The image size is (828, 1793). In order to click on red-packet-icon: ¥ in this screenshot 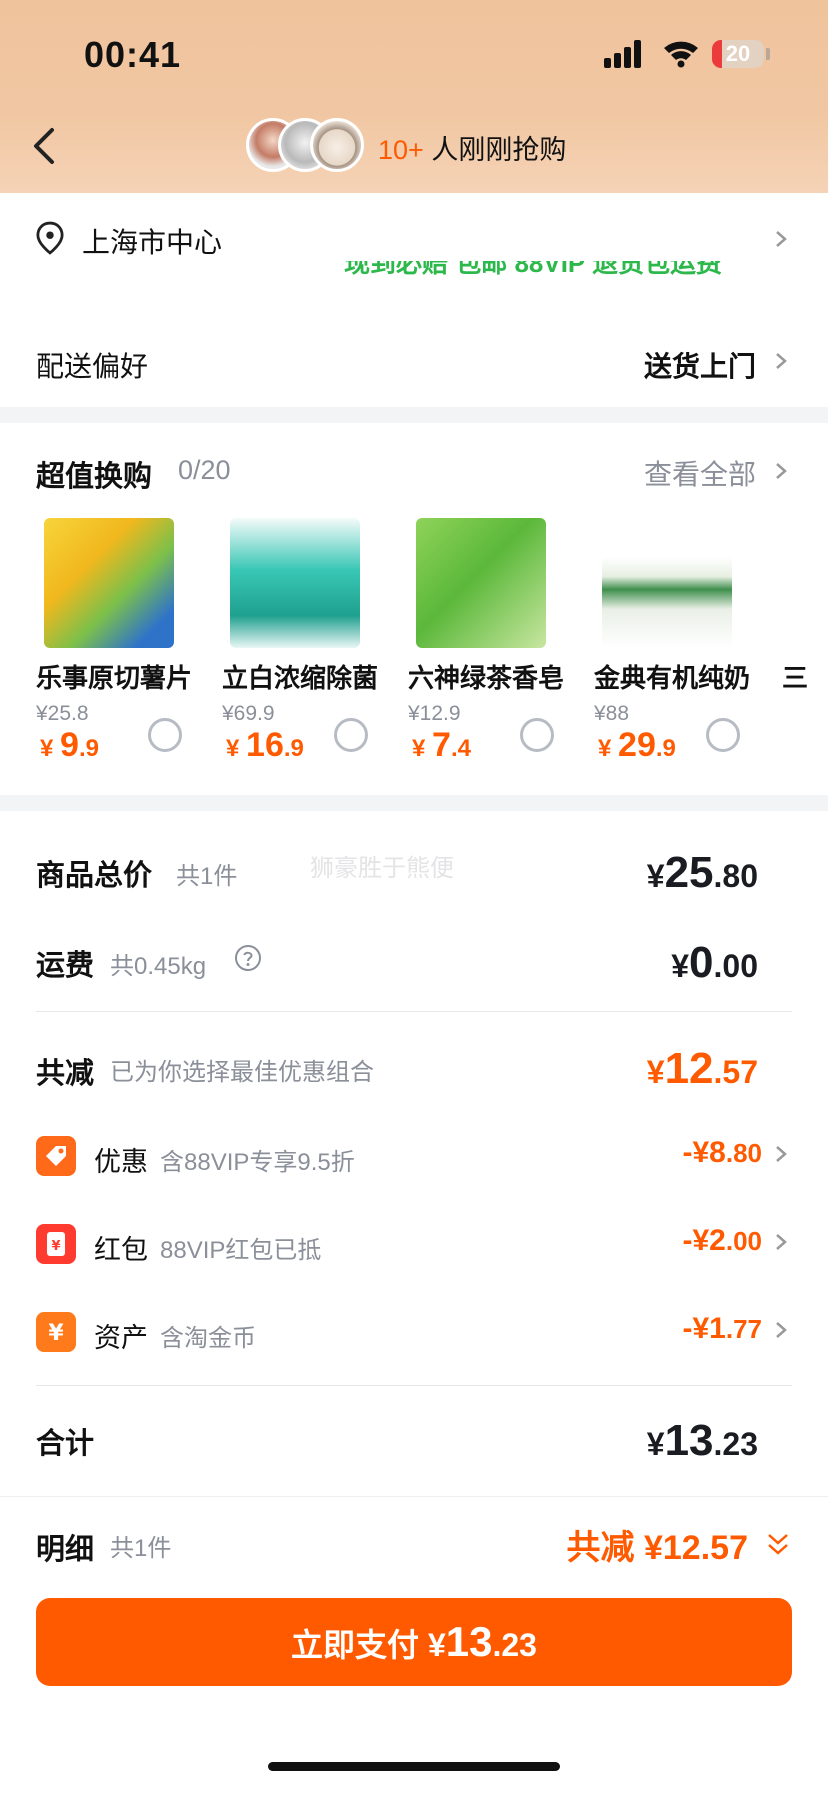, I will do `click(56, 1244)`.